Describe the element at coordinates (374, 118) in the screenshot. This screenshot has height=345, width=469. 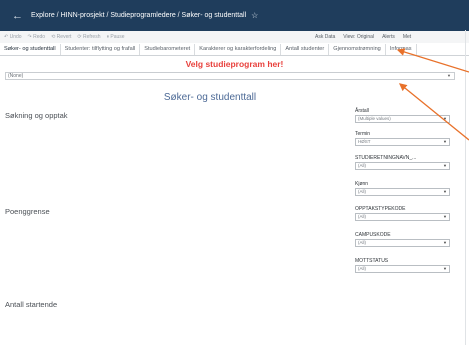
I see `filter-value: (Multiple values)` at that location.